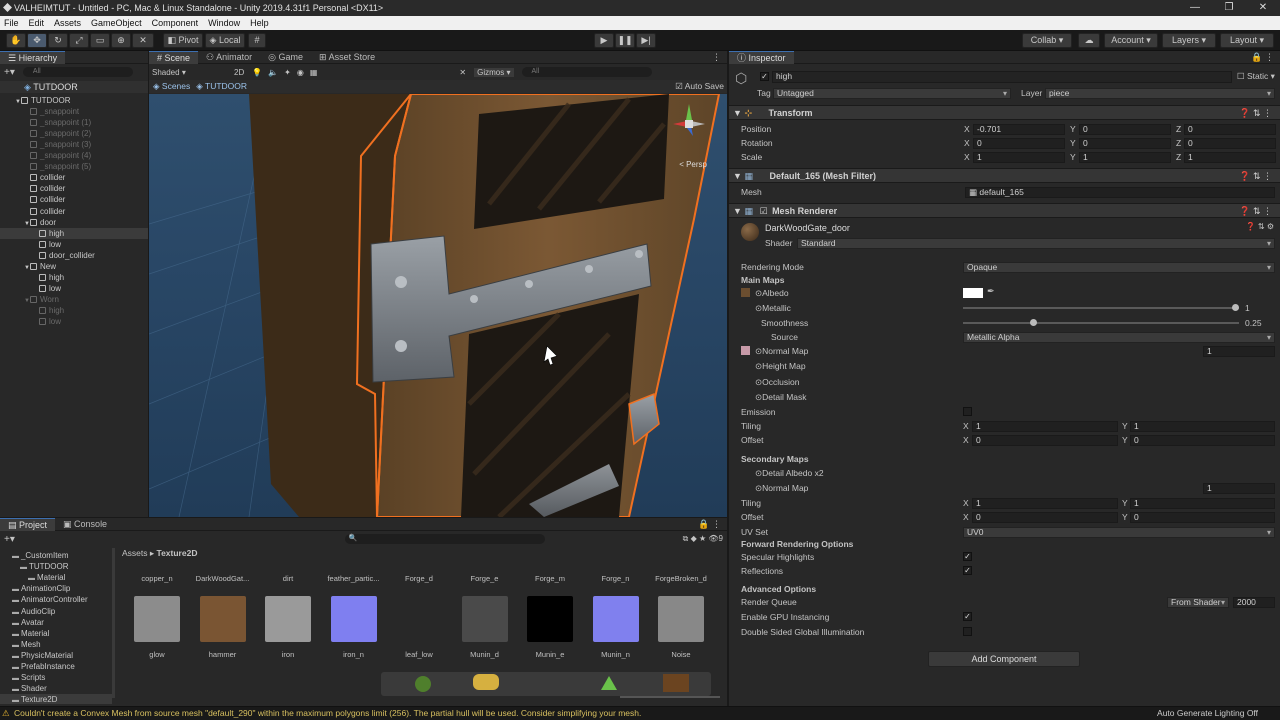  Describe the element at coordinates (33, 57) in the screenshot. I see `tab-hierarchy: ☰ Hierarchy` at that location.